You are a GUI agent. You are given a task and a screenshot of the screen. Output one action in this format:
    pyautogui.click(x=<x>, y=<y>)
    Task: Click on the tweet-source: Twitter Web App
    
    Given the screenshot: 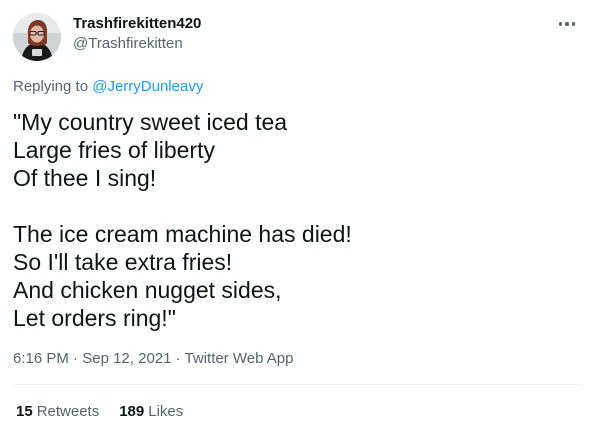 What is the action you would take?
    pyautogui.click(x=239, y=358)
    